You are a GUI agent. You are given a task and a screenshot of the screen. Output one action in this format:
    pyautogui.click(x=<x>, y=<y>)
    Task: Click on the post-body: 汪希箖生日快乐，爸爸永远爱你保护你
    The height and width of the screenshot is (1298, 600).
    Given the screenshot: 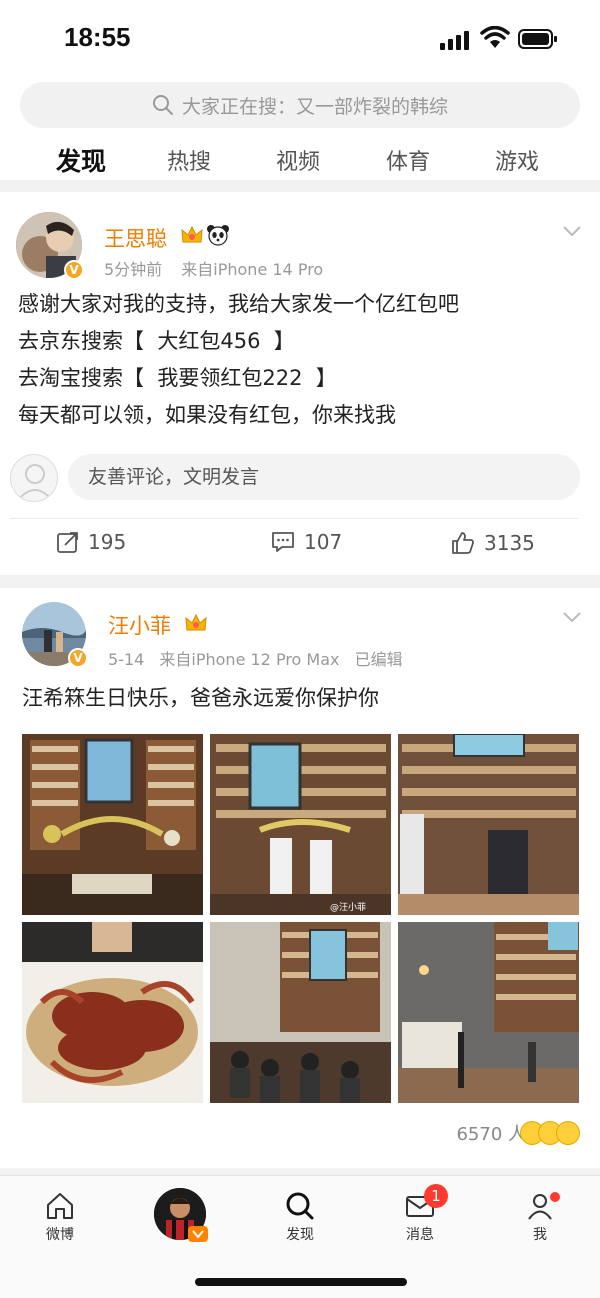 What is the action you would take?
    pyautogui.click(x=200, y=698)
    